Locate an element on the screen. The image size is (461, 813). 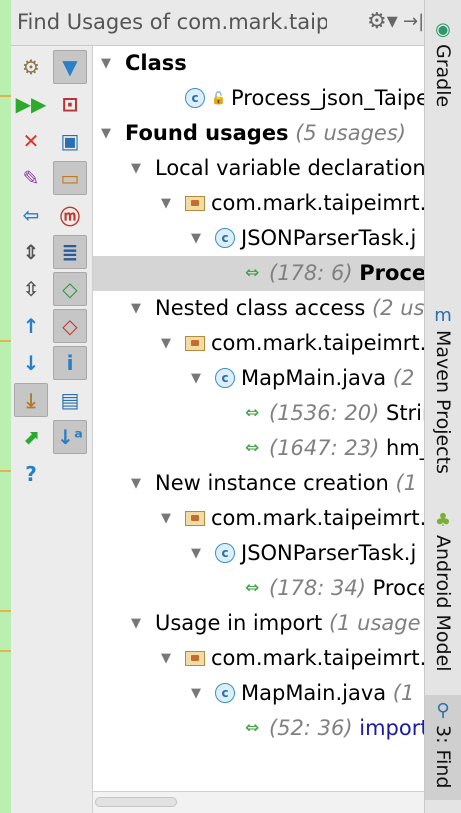
preview-usages-icon: i is located at coordinates (70, 363).